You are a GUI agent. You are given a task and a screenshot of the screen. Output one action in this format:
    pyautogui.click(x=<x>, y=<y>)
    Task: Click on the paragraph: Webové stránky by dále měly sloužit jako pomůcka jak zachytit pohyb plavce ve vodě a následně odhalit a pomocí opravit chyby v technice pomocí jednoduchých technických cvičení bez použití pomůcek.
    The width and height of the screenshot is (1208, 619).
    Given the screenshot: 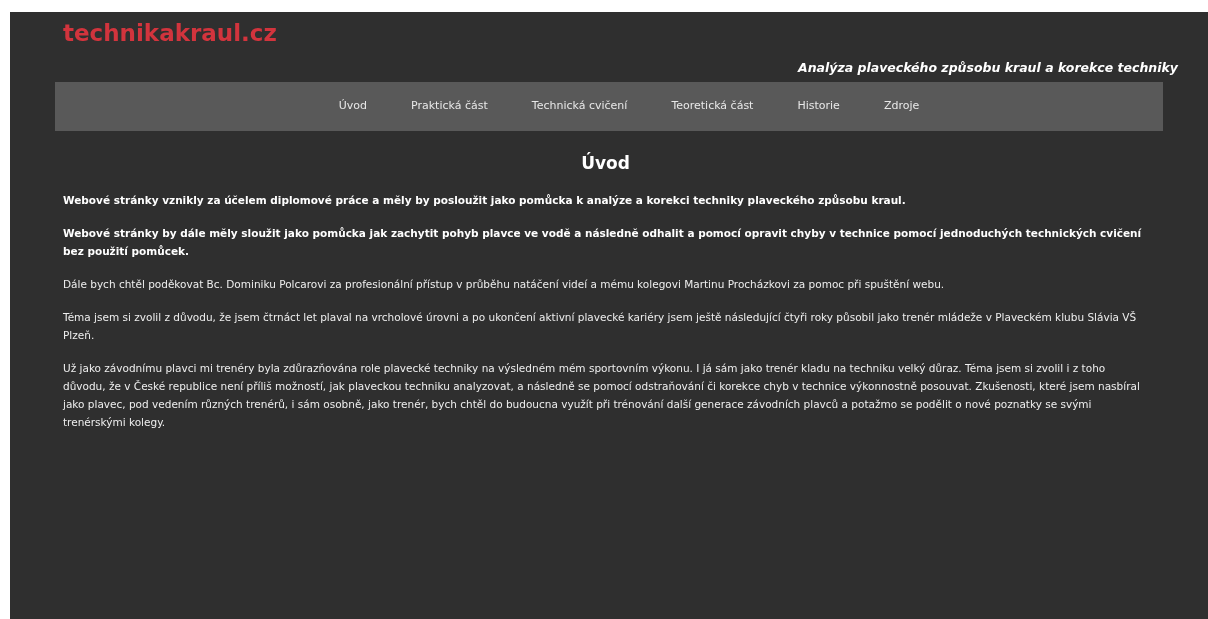 What is the action you would take?
    pyautogui.click(x=603, y=242)
    